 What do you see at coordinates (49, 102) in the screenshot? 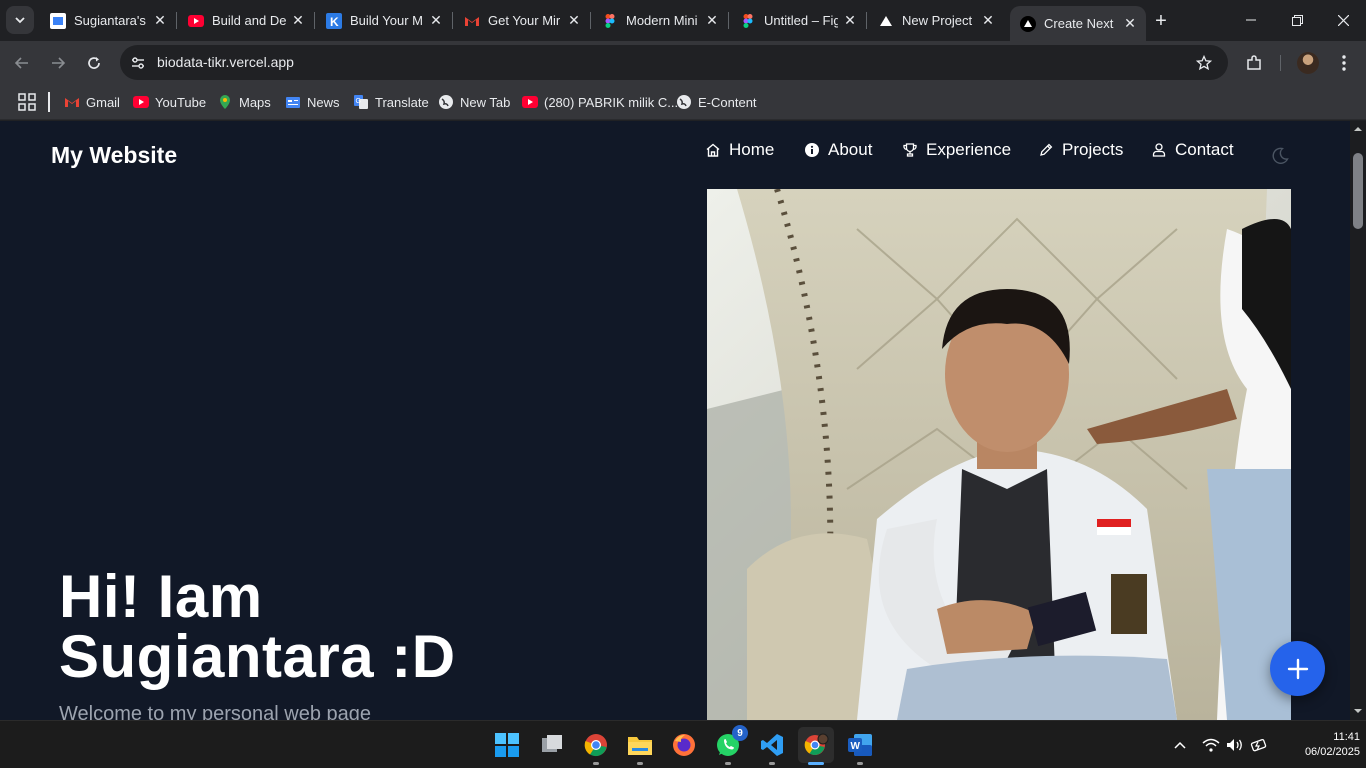
I see `bookmarks-divider` at bounding box center [49, 102].